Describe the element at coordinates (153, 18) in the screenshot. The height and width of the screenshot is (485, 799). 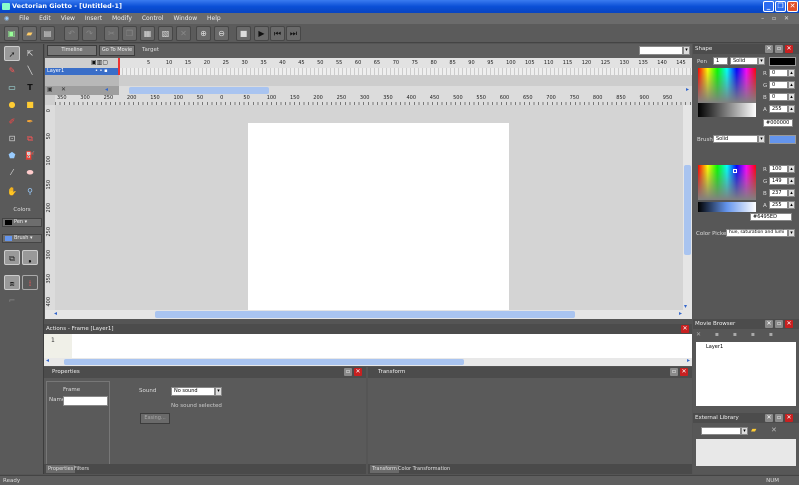
I see `menu-control: Control` at that location.